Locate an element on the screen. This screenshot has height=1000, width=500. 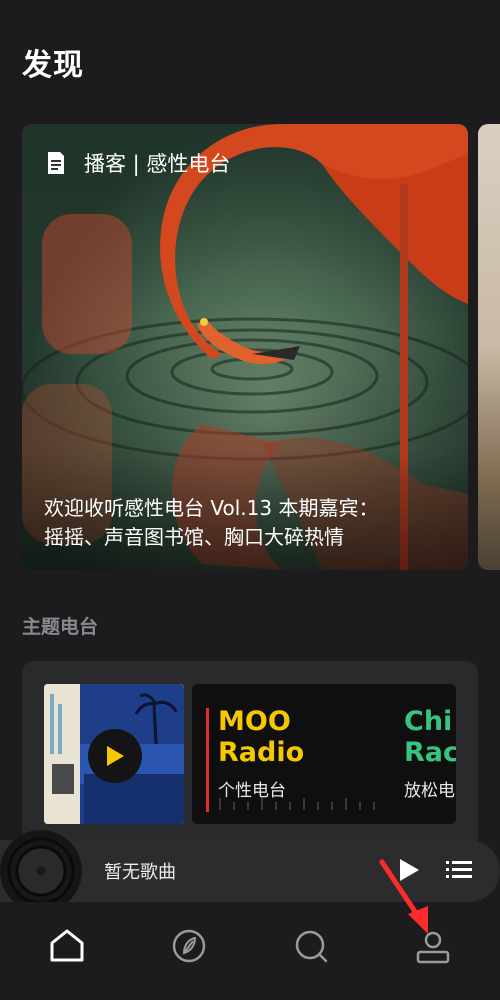
radio-title-chi: Chi Rac is located at coordinates (430, 737).